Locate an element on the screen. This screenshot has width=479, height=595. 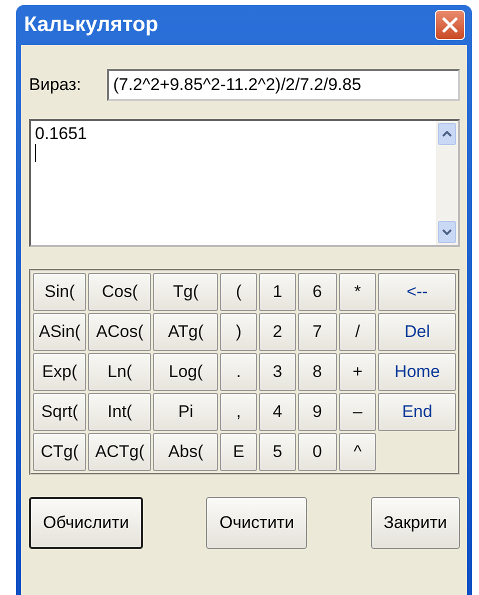
key-button: ATg( is located at coordinates (185, 332).